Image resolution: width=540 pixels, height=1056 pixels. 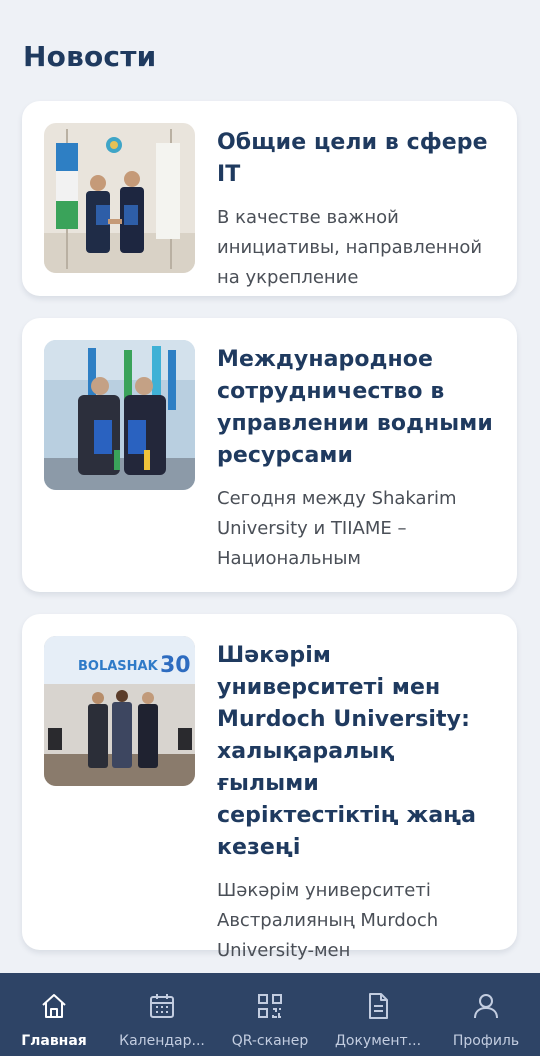 I want to click on qr-code-icon, so click(x=270, y=1006).